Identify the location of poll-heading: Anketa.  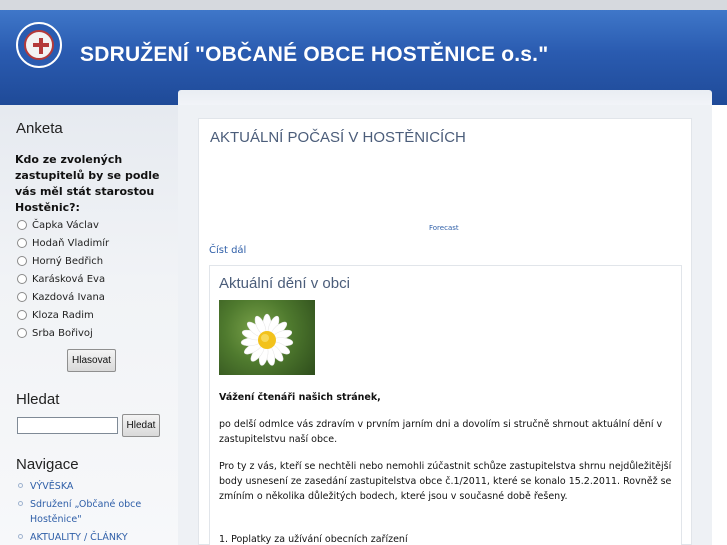
(39, 128).